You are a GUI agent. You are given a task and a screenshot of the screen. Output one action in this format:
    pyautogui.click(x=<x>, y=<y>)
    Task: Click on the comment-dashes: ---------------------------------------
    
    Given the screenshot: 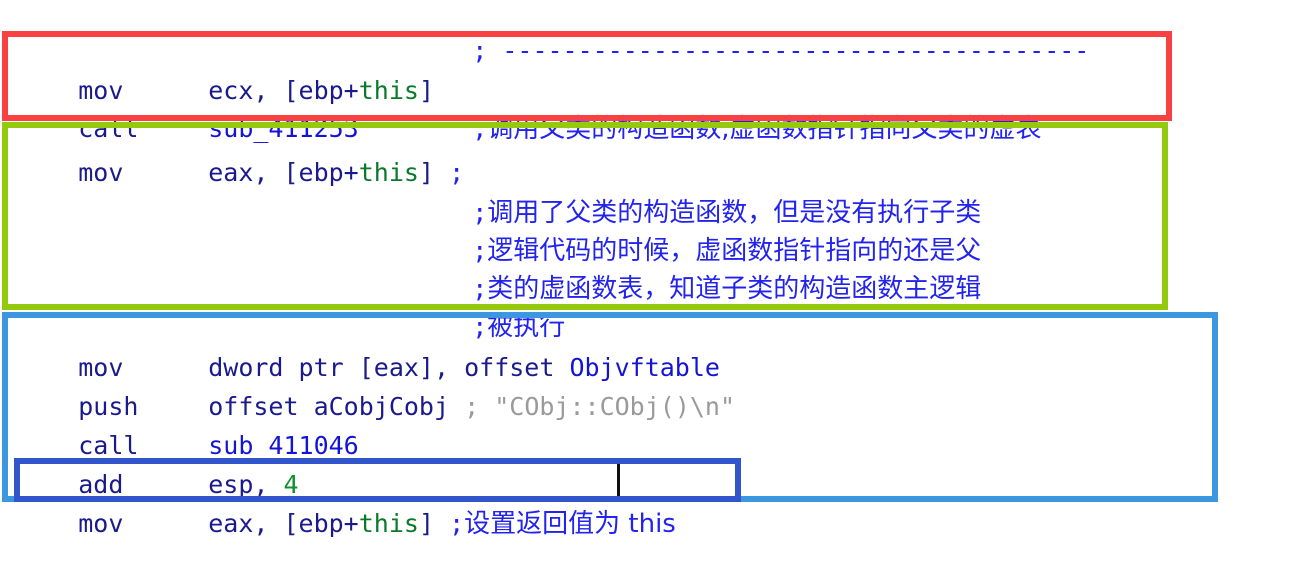 What is the action you would take?
    pyautogui.click(x=796, y=50)
    